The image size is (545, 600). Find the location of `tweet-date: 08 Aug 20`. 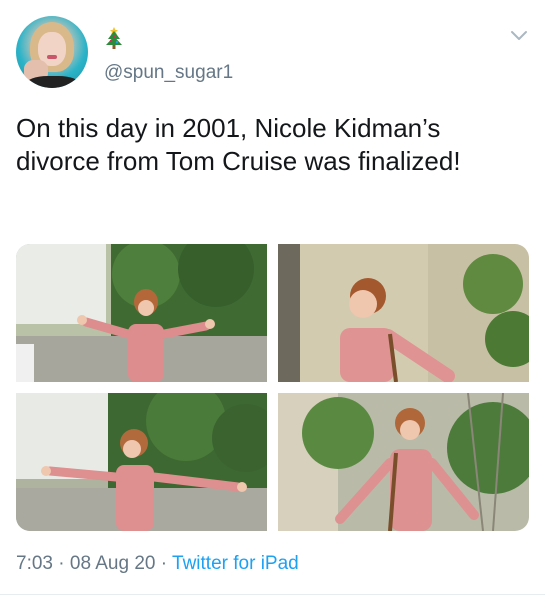

tweet-date: 08 Aug 20 is located at coordinates (113, 563).